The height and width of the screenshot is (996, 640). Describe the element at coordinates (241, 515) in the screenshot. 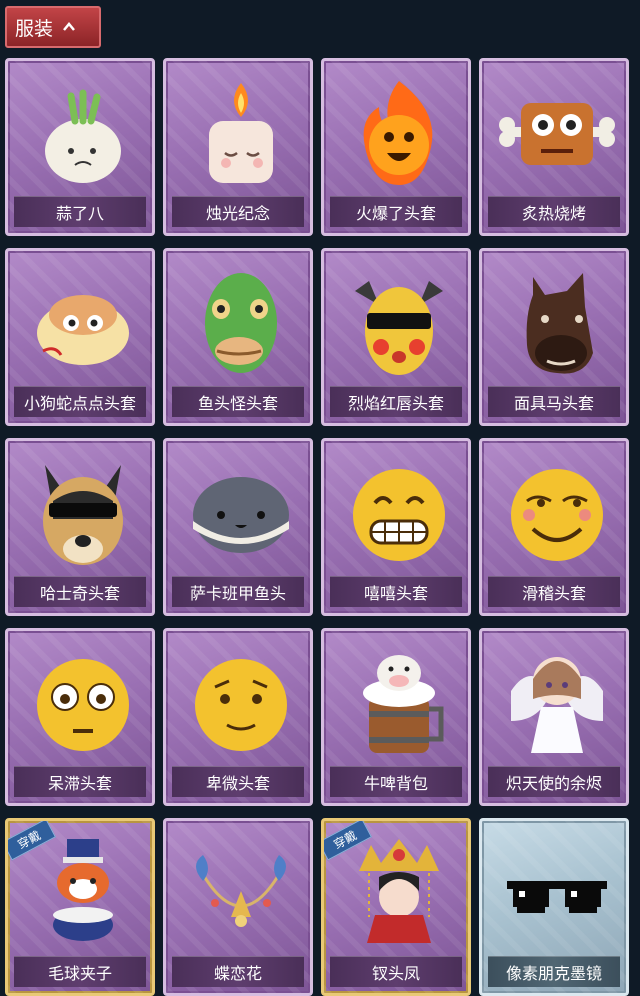

I see `sacabambaspis-icon` at that location.